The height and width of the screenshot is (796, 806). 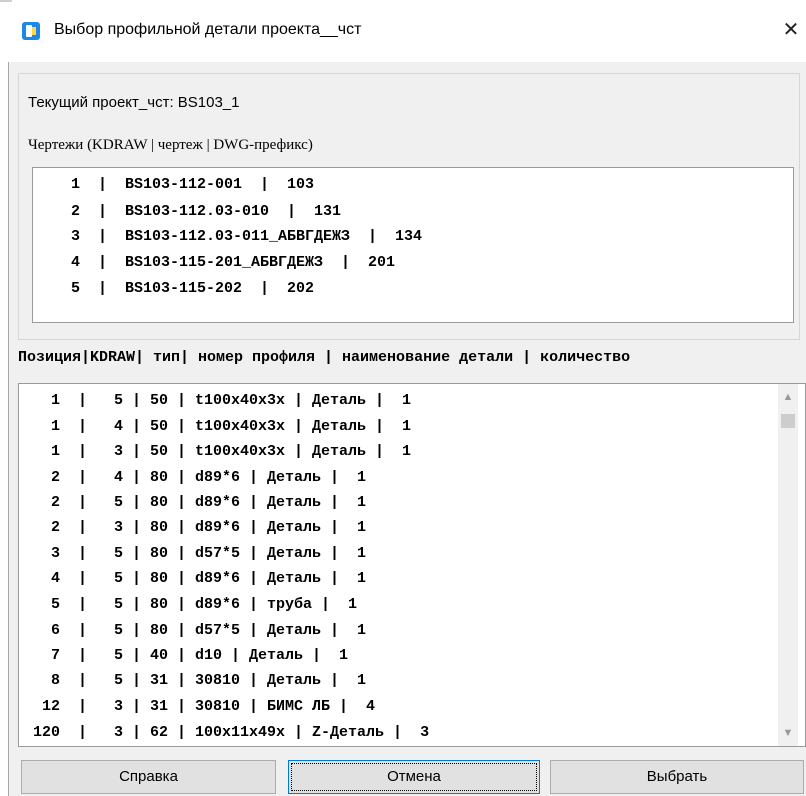 I want to click on help-button: Справка, so click(x=148, y=777).